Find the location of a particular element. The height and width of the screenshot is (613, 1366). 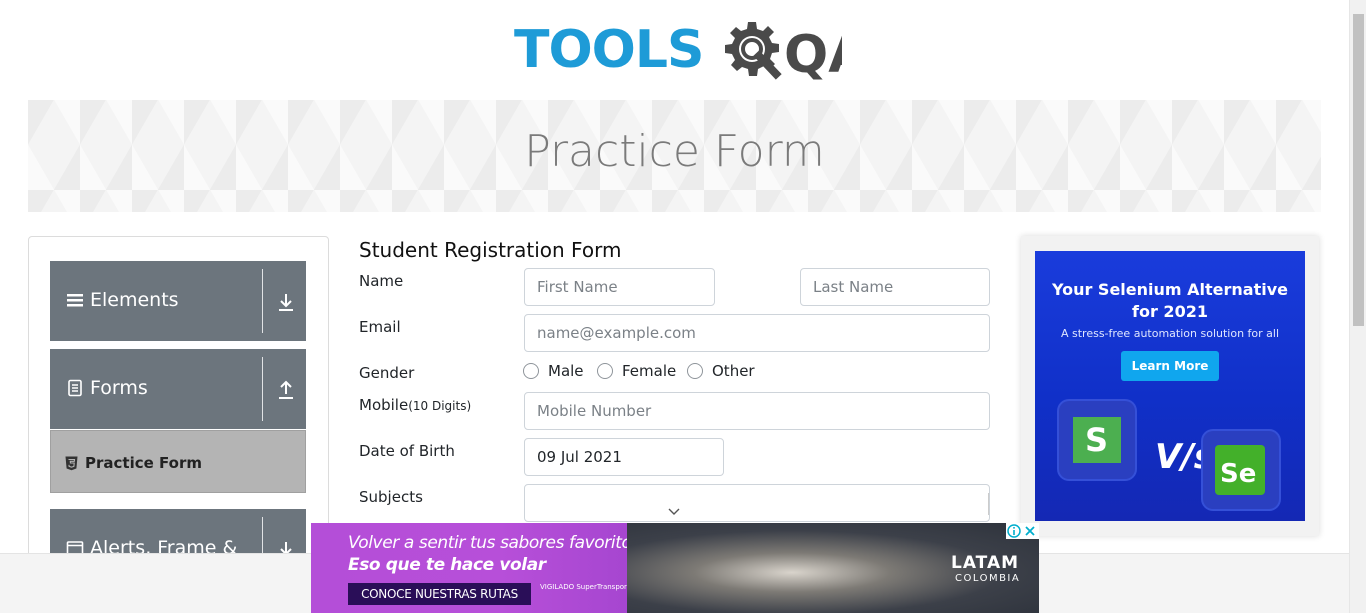

gender-female-radio: Female is located at coordinates (636, 371).